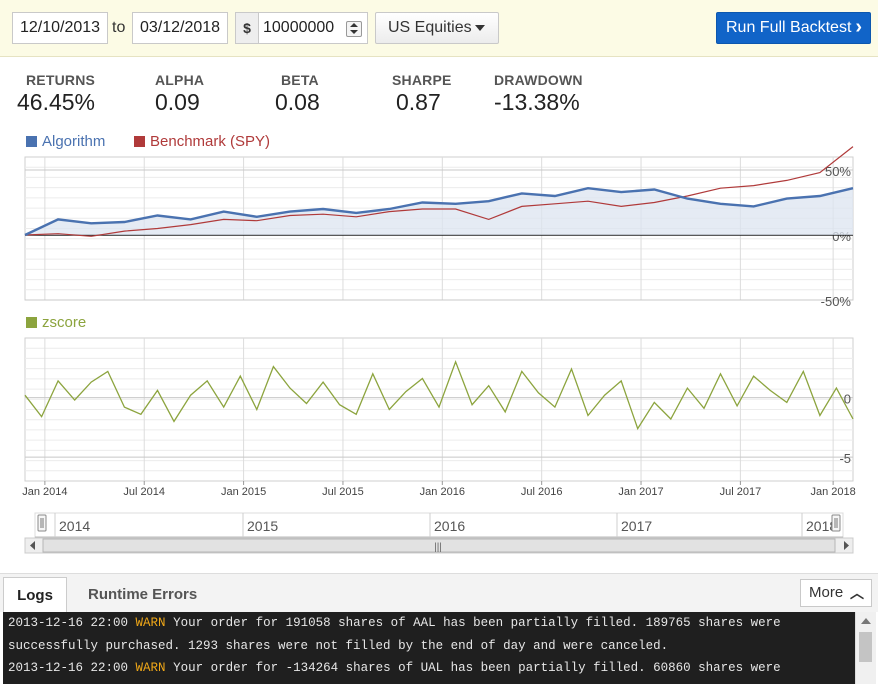  I want to click on logs-tabbar: Logs Runtime Errors More ︿, so click(439, 593).